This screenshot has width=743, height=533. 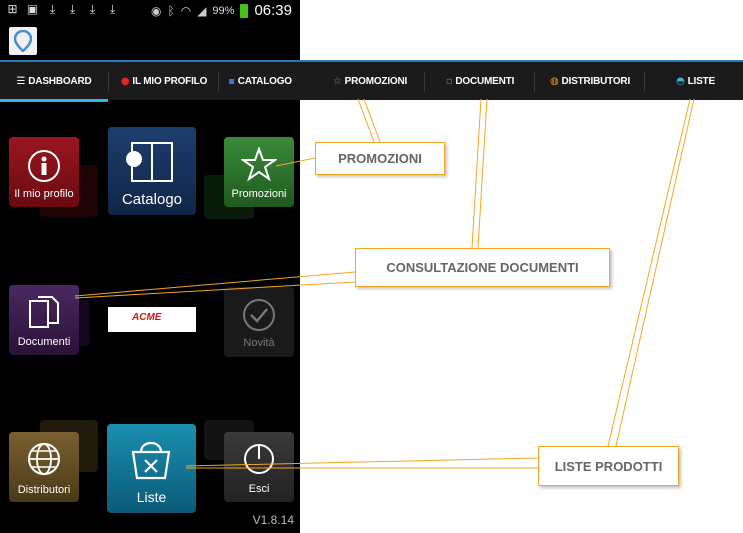 What do you see at coordinates (482, 267) in the screenshot?
I see `callout-documenti: CONSULTAZIONE DOCUMENTI` at bounding box center [482, 267].